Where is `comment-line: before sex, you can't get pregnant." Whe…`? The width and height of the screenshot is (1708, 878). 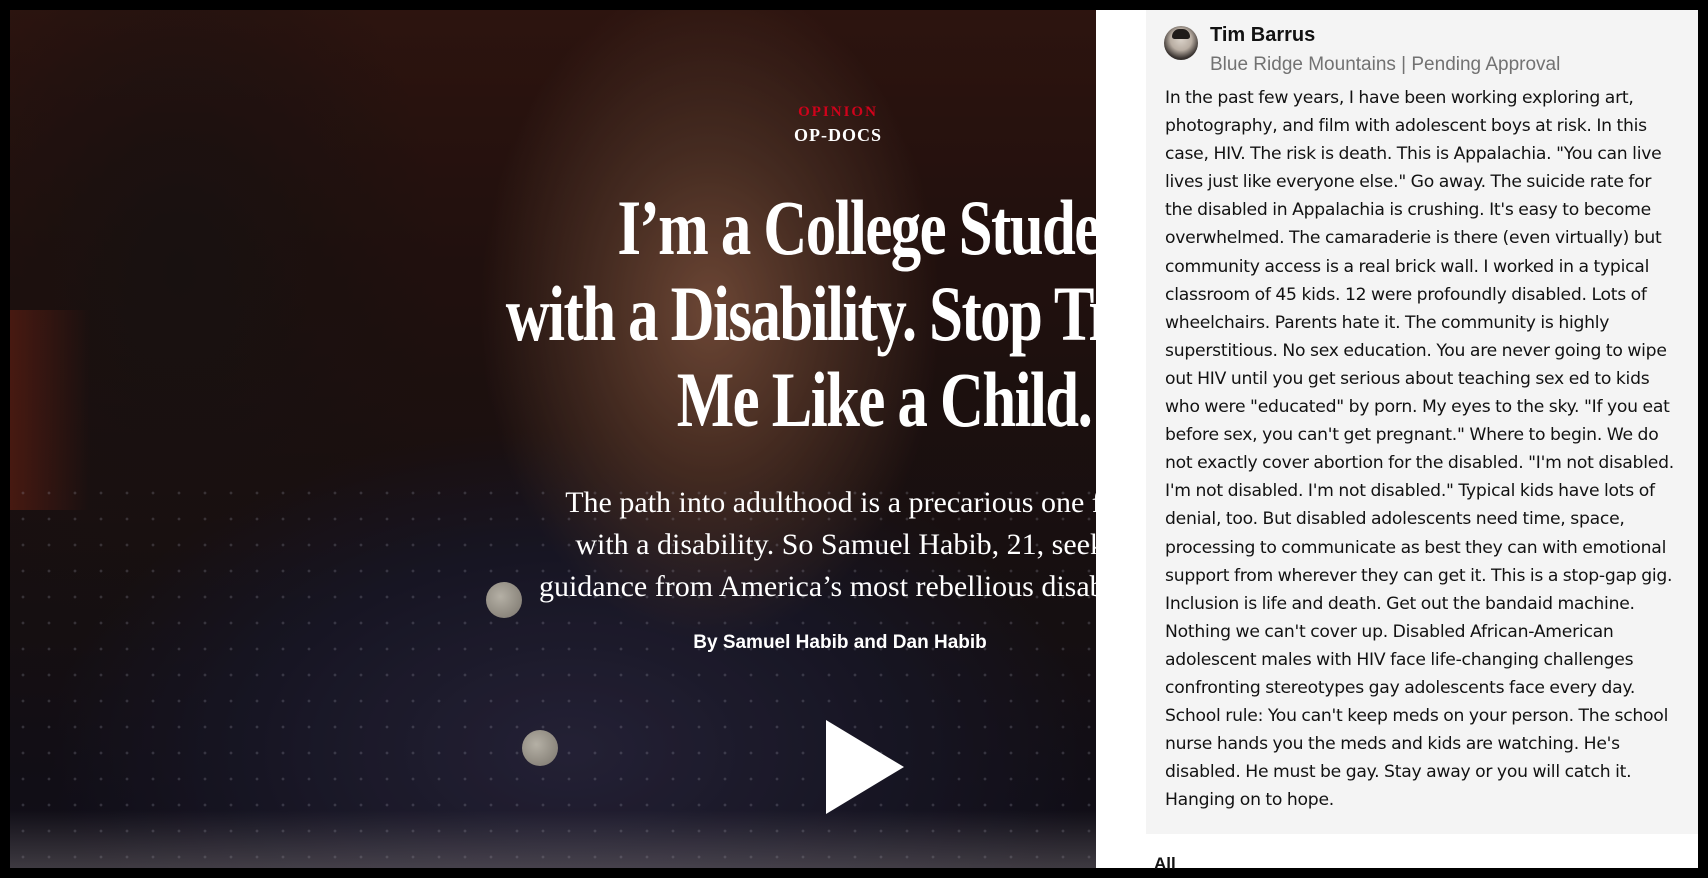 comment-line: before sex, you can't get pregnant." Whe… is located at coordinates (1412, 435).